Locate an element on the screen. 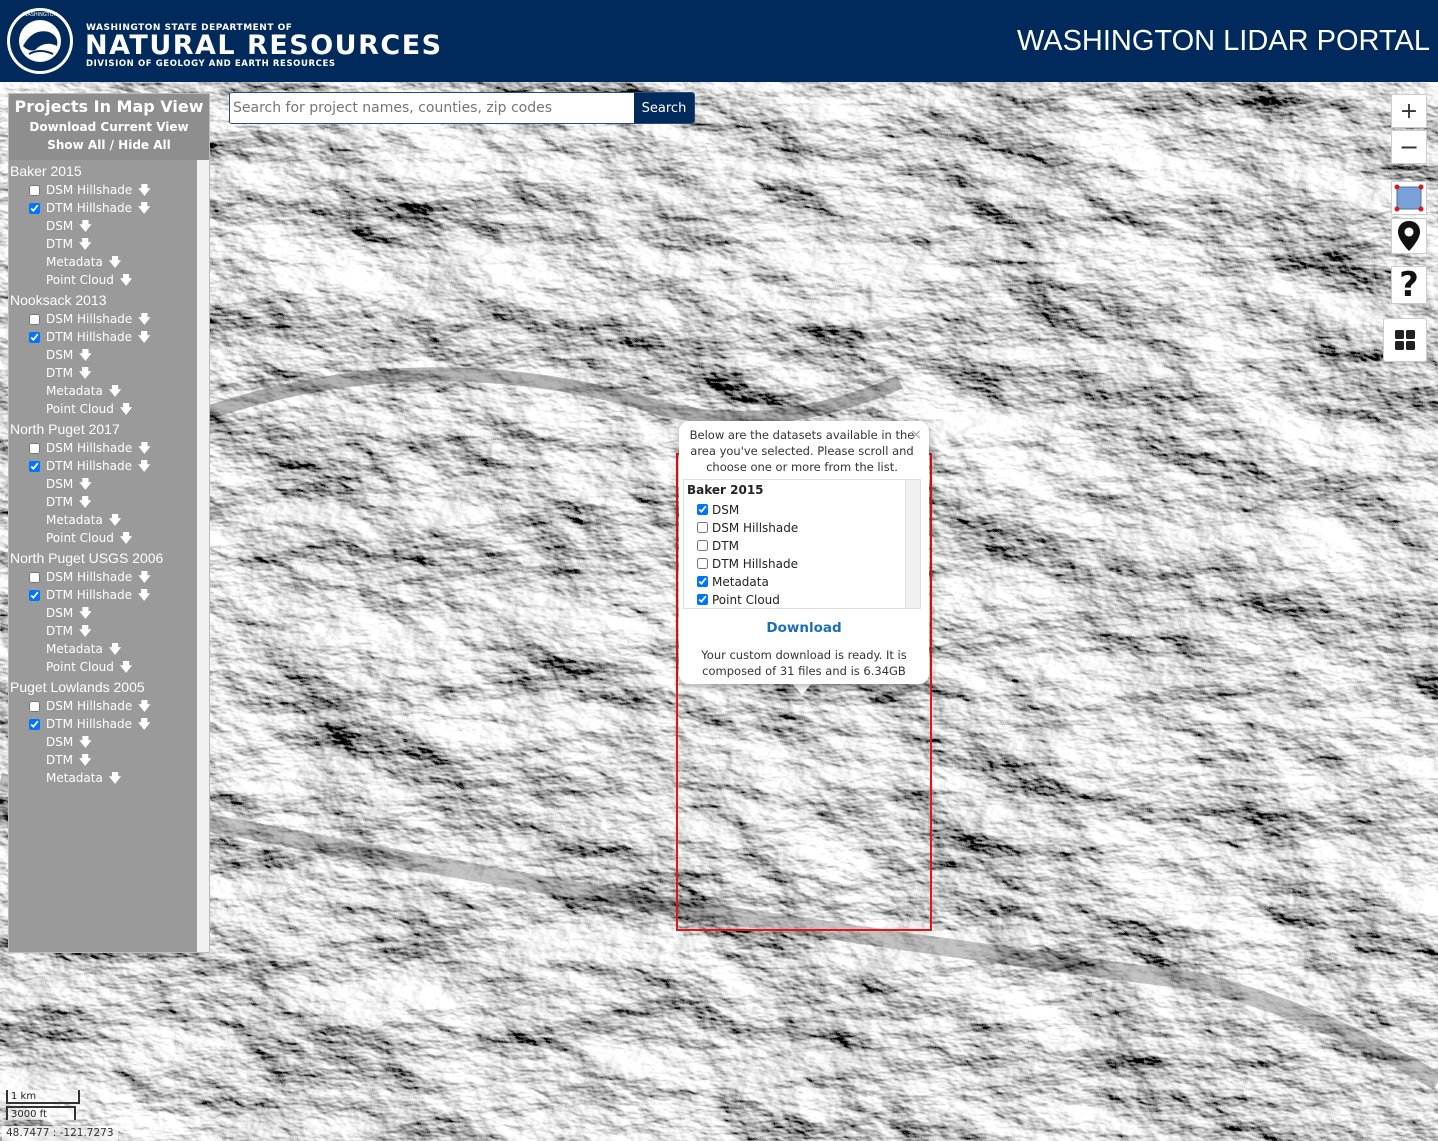  scale-bar-km: 1 km is located at coordinates (43, 1097).